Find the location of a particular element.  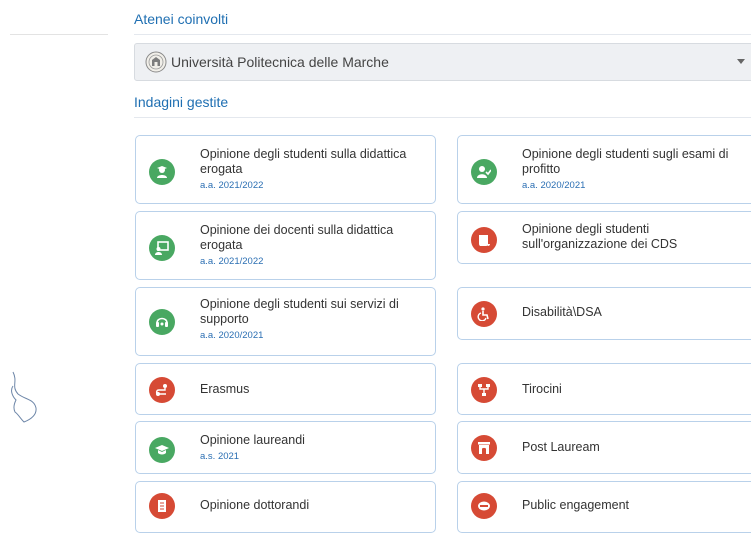

survey-card-laureandi: Opinione laureandi a.s. 2021 is located at coordinates (285, 447).